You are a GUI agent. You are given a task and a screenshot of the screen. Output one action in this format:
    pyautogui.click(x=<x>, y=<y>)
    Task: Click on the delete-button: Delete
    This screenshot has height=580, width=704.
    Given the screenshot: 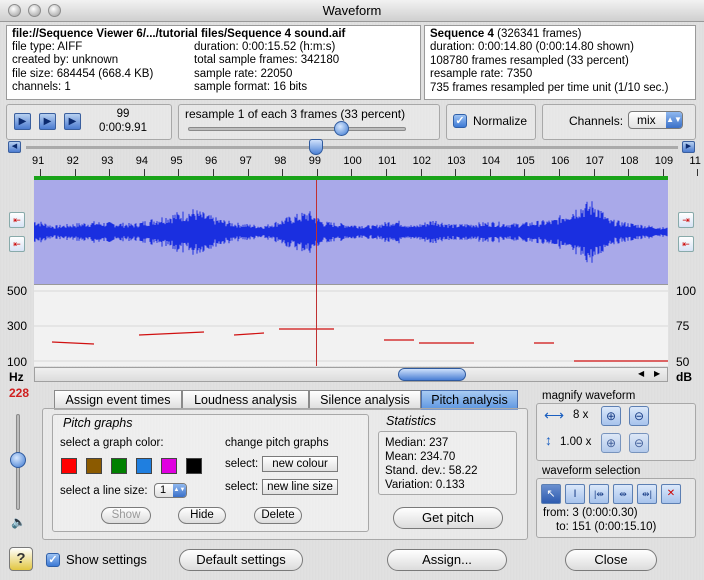 What is the action you would take?
    pyautogui.click(x=278, y=515)
    